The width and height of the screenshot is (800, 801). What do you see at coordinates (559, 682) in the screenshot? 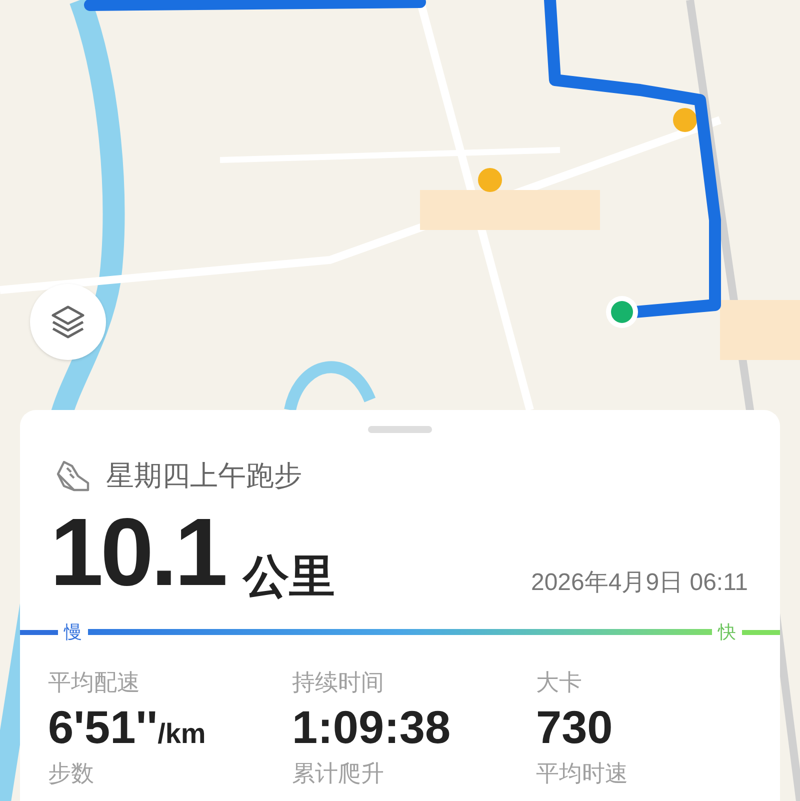
I see `stat-label: 大卡` at bounding box center [559, 682].